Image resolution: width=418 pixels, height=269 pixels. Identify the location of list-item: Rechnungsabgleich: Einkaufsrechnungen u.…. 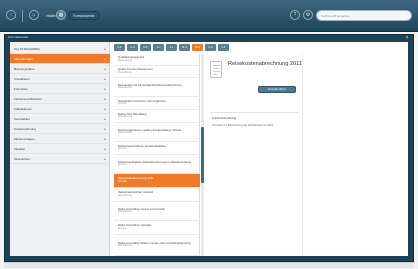
(157, 164).